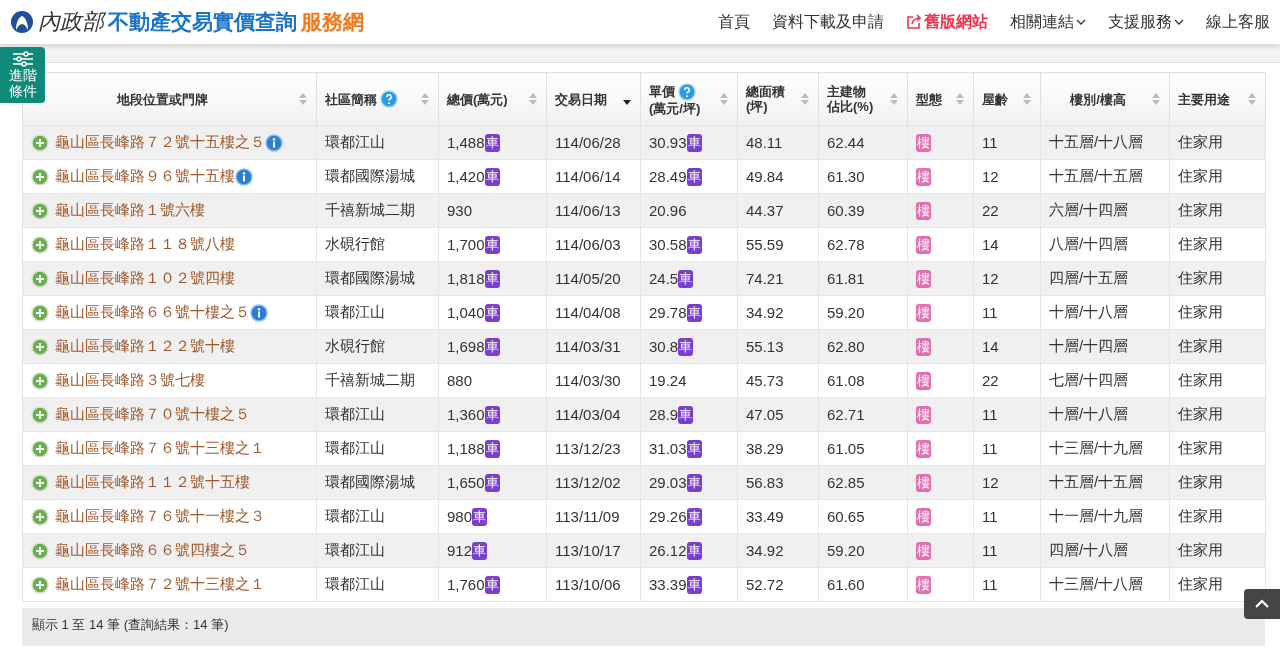 The width and height of the screenshot is (1280, 650). What do you see at coordinates (846, 516) in the screenshot?
I see `table-cell: 60.65` at bounding box center [846, 516].